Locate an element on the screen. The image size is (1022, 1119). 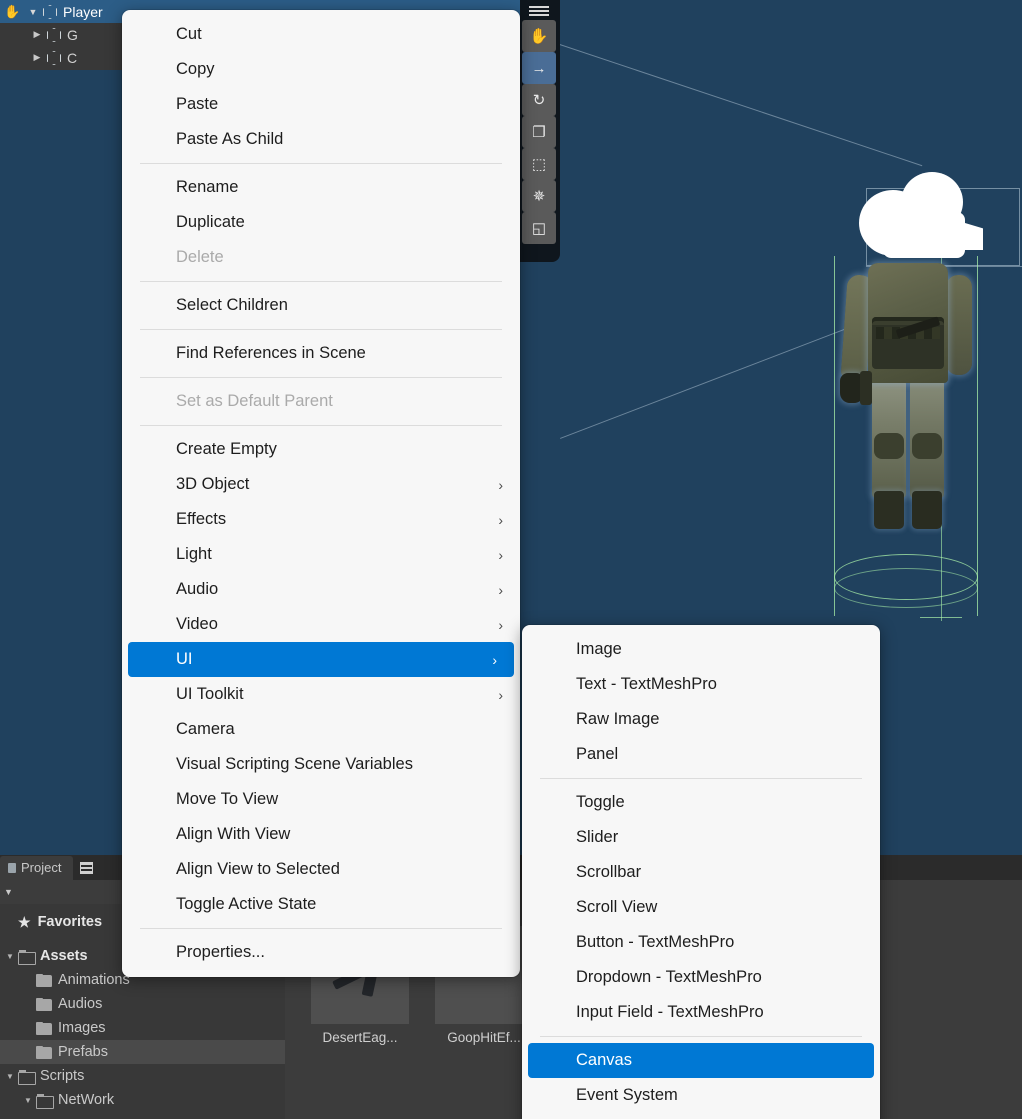
scene-tool-palette: ✋ → ↻ ❐ ⬚ ✵ ◱ is located at coordinates (539, 131).